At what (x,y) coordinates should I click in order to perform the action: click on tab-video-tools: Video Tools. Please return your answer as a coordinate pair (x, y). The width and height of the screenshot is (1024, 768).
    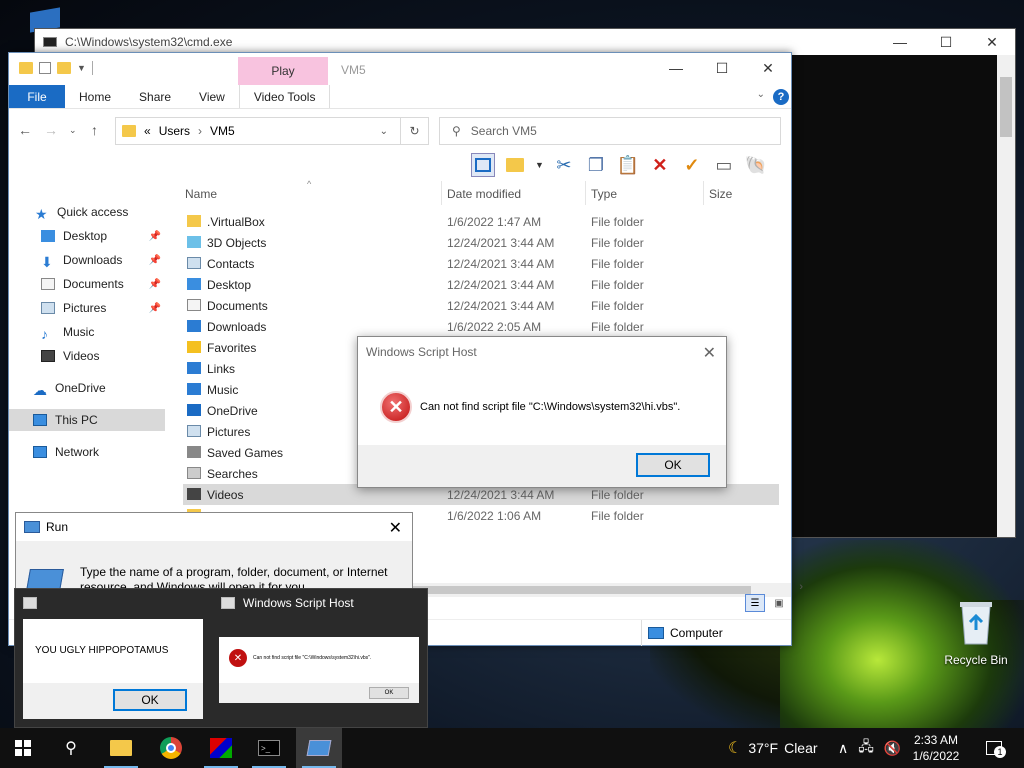
    Looking at the image, I should click on (284, 96).